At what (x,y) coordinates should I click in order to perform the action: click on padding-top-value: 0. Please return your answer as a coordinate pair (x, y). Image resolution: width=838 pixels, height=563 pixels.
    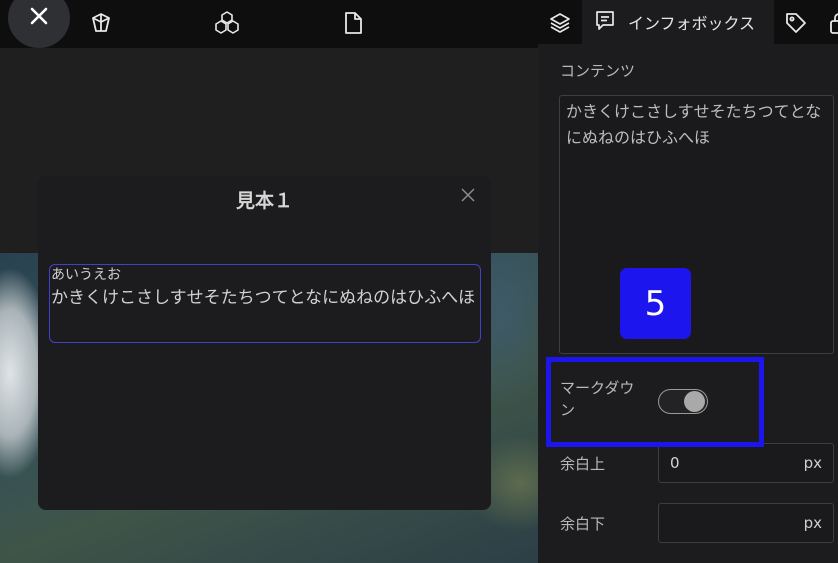
    Looking at the image, I should click on (675, 463).